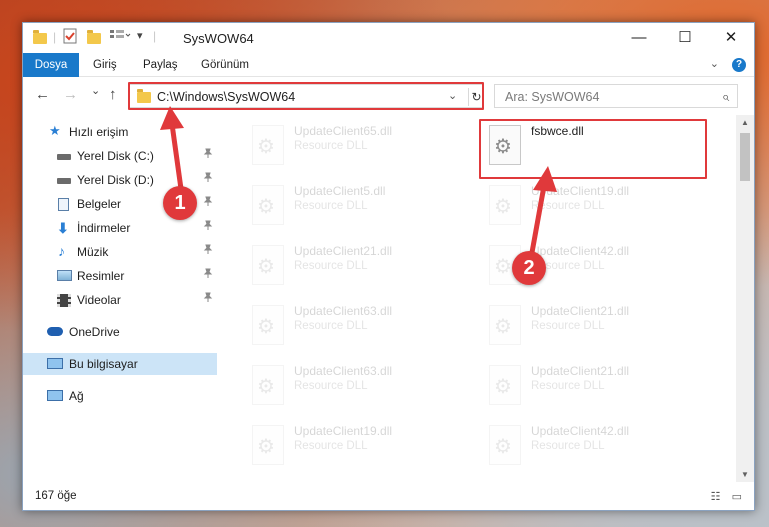  I want to click on tab-view: Görünüm, so click(225, 65).